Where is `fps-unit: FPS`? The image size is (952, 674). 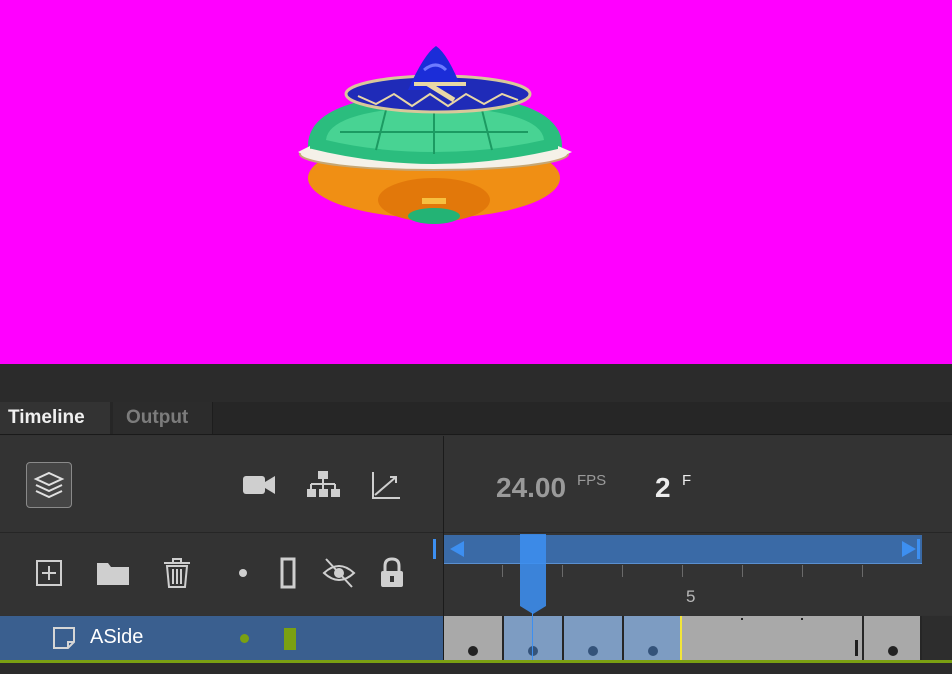
fps-unit: FPS is located at coordinates (592, 480).